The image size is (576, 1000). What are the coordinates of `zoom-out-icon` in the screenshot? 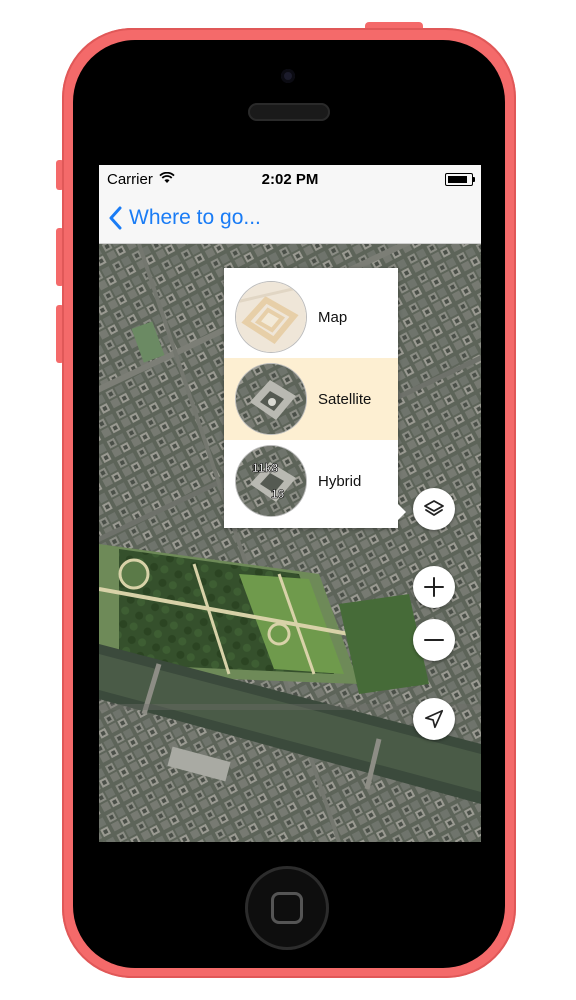 It's located at (434, 640).